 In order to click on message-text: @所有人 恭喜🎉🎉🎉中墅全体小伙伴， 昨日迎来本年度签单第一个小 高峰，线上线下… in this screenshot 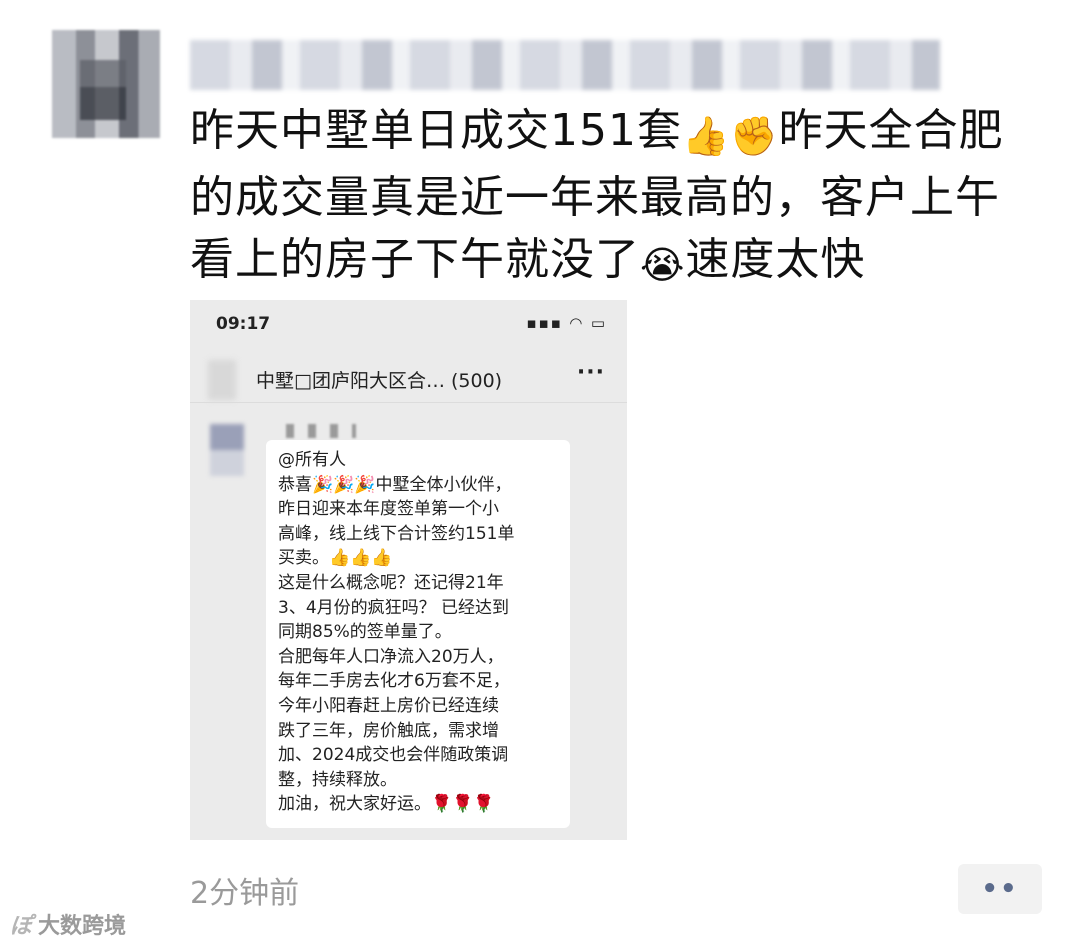, I will do `click(396, 632)`.